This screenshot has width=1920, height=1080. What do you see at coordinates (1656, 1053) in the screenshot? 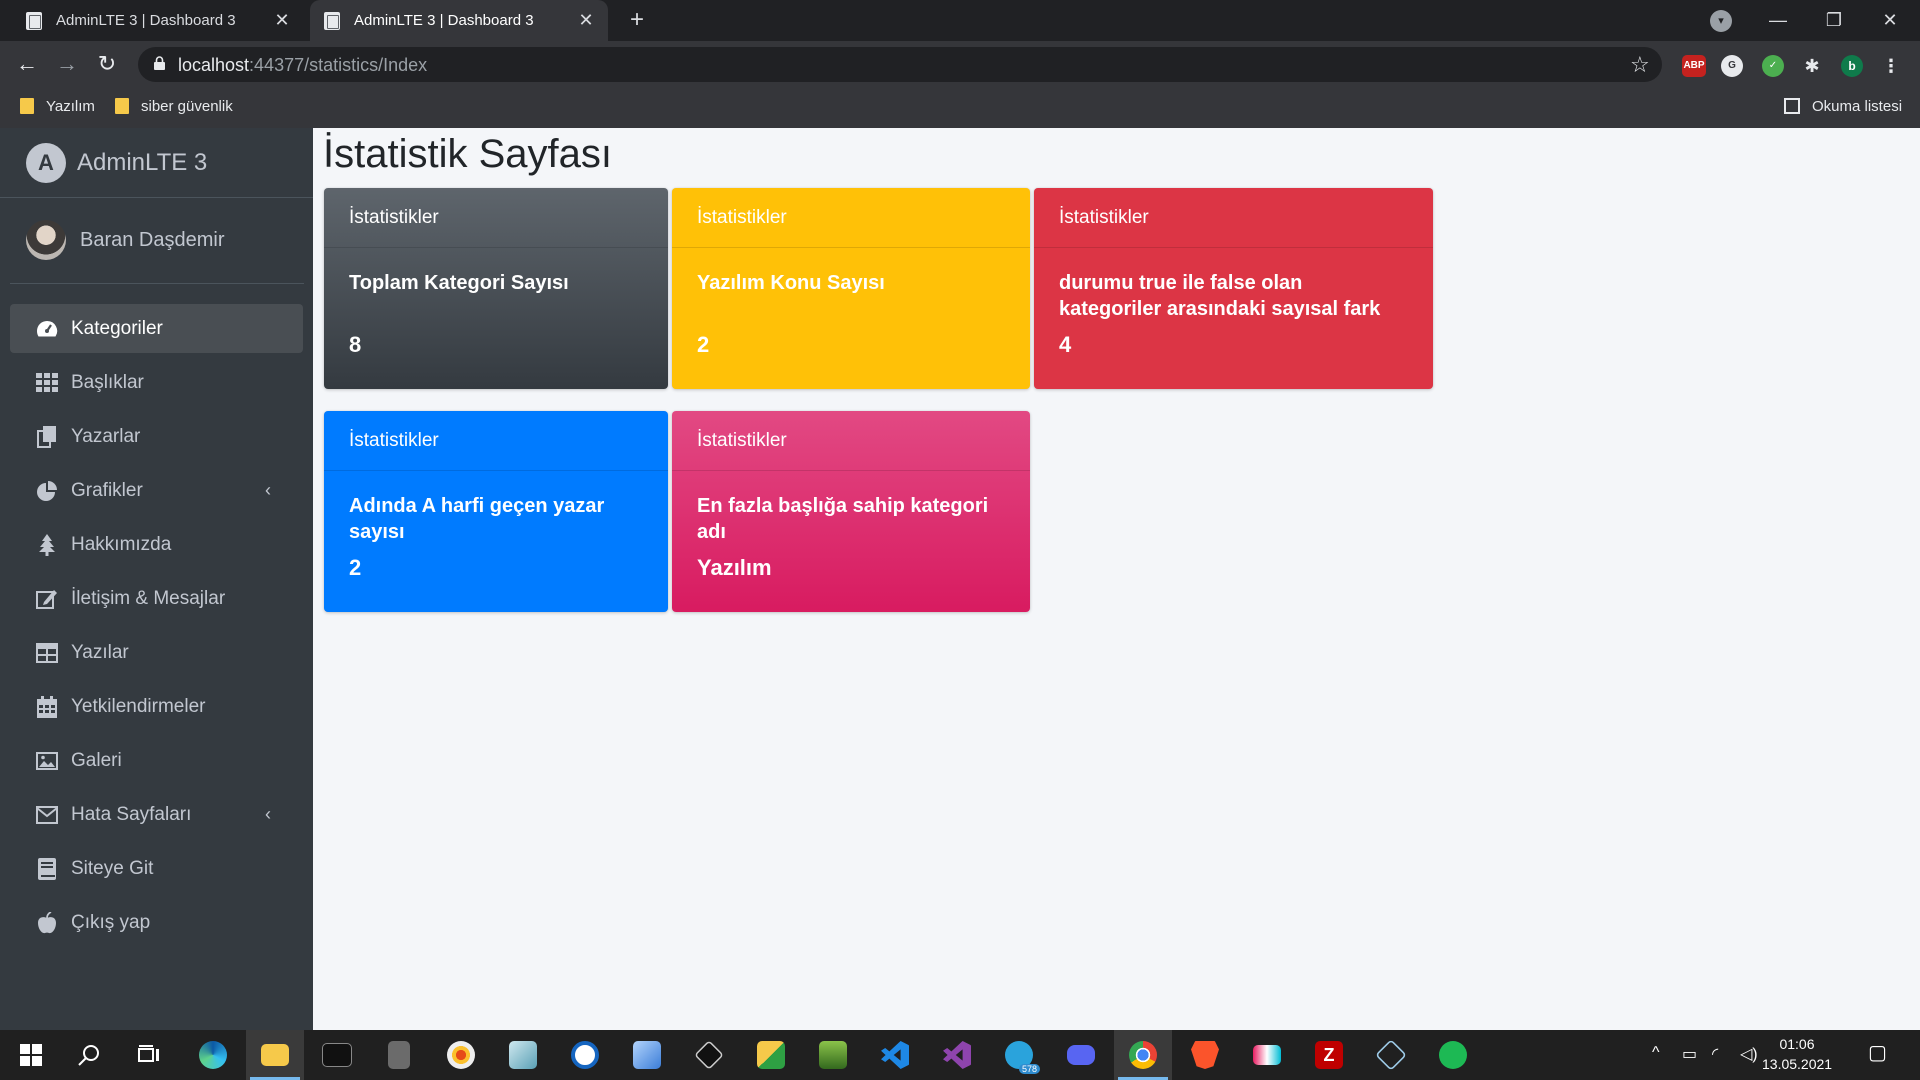
I see `tray-chevron-up-icon: ^` at bounding box center [1656, 1053].